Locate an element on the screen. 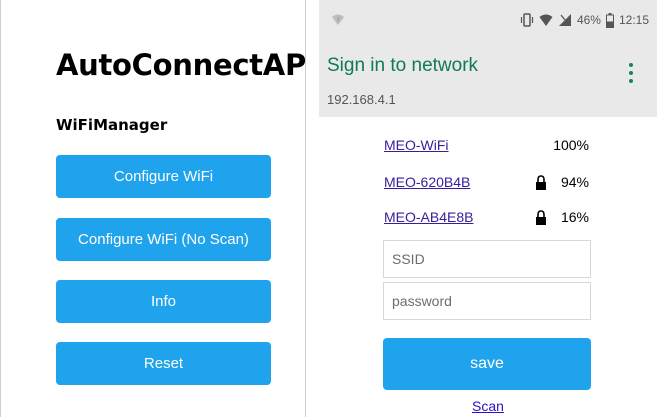 This screenshot has width=657, height=417. wifi-question-icon: ? is located at coordinates (338, 19).